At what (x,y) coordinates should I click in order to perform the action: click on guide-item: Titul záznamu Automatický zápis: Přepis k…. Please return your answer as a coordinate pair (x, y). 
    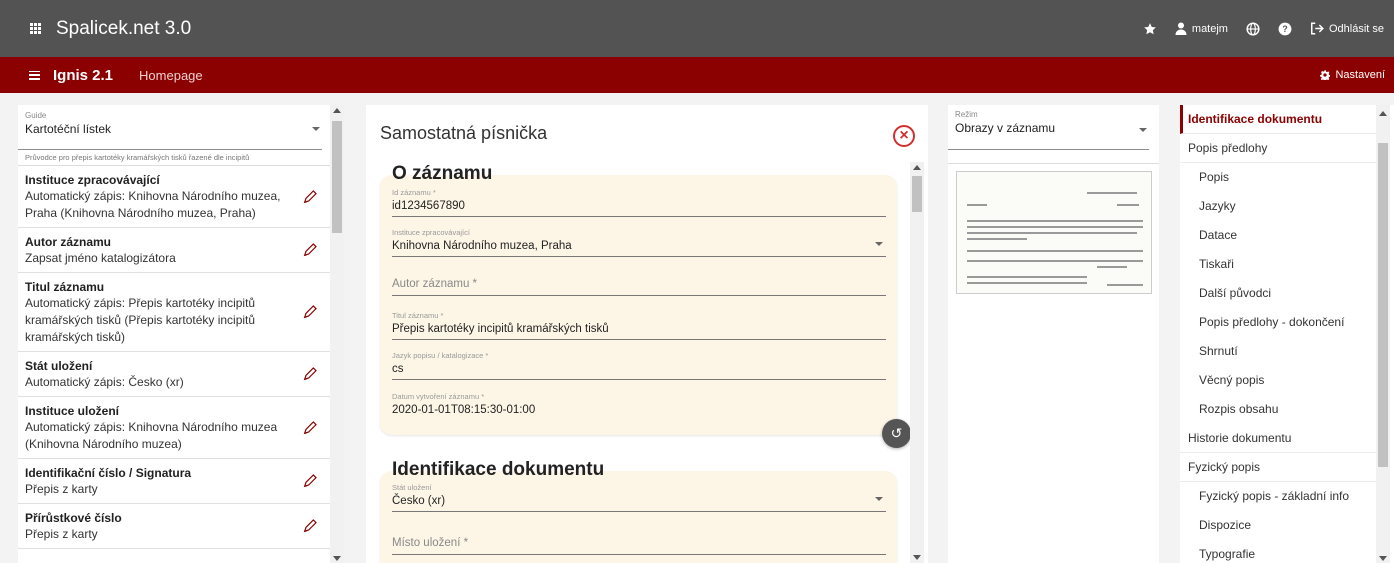
    Looking at the image, I should click on (174, 312).